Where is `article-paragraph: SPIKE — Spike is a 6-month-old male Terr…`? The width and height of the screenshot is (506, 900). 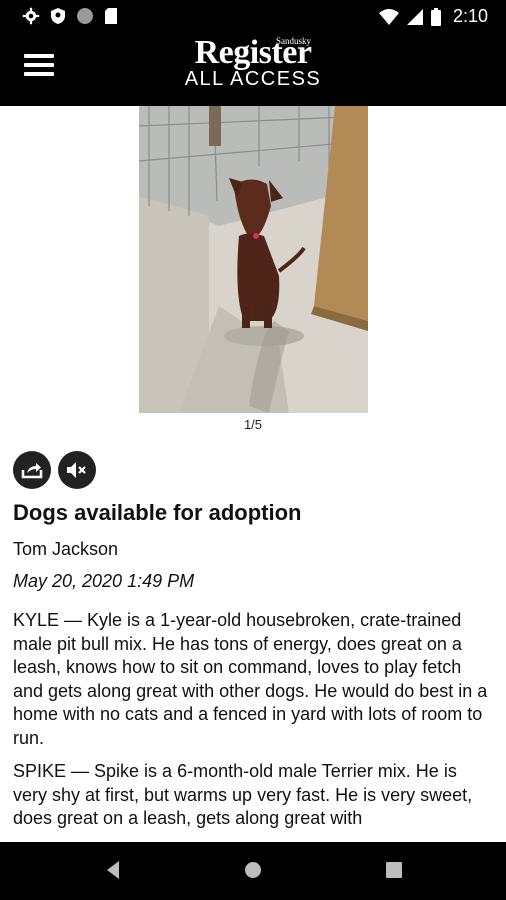
article-paragraph: SPIKE — Spike is a 6-month-old male Terr… is located at coordinates (243, 794).